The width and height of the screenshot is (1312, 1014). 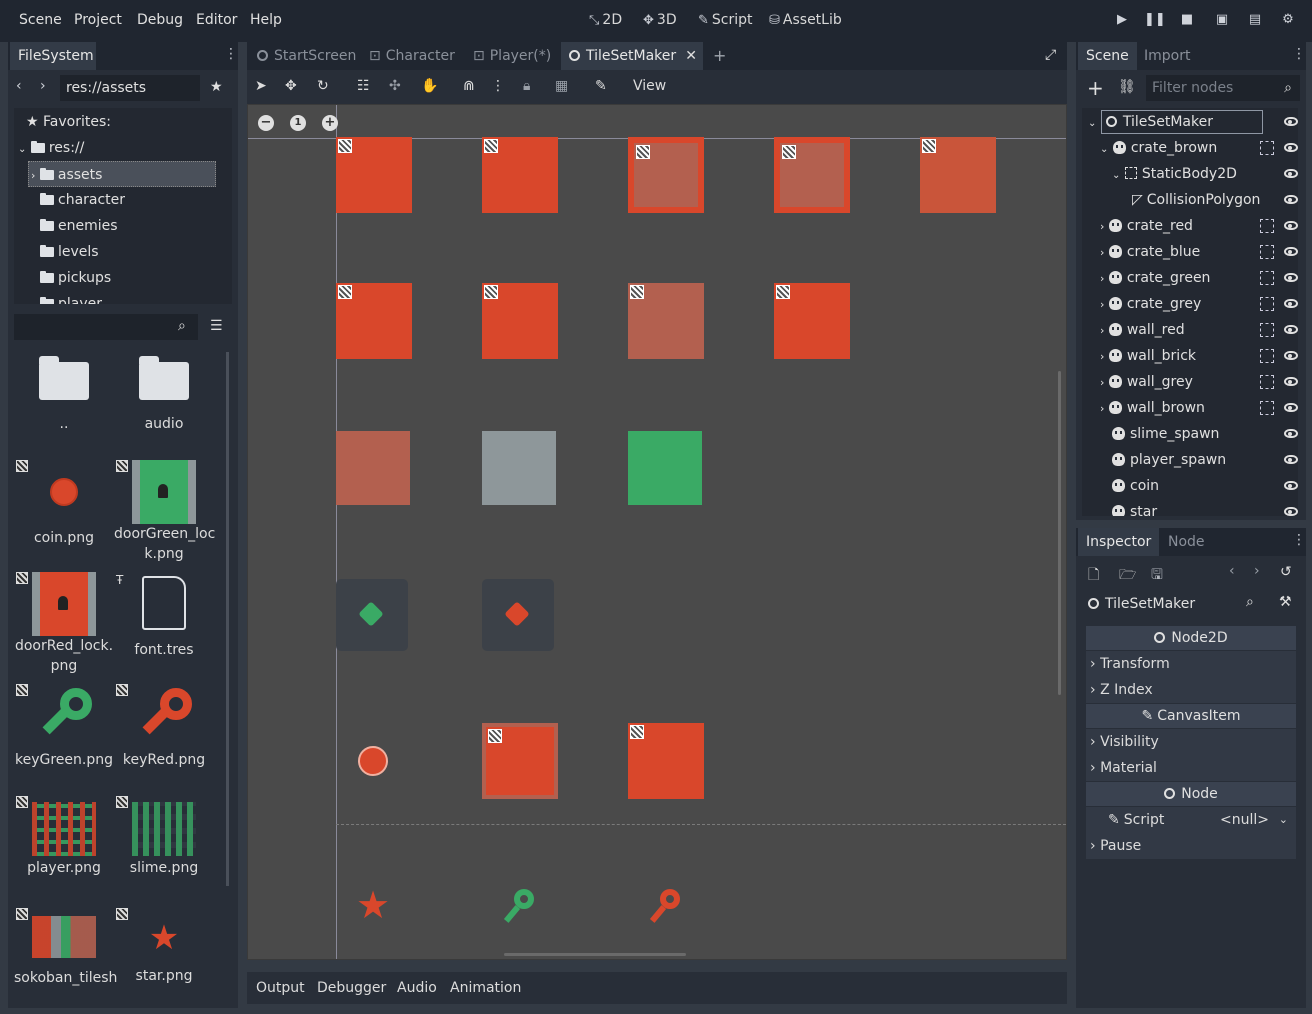 What do you see at coordinates (526, 86) in the screenshot?
I see `lock-icon: 🔒︎` at bounding box center [526, 86].